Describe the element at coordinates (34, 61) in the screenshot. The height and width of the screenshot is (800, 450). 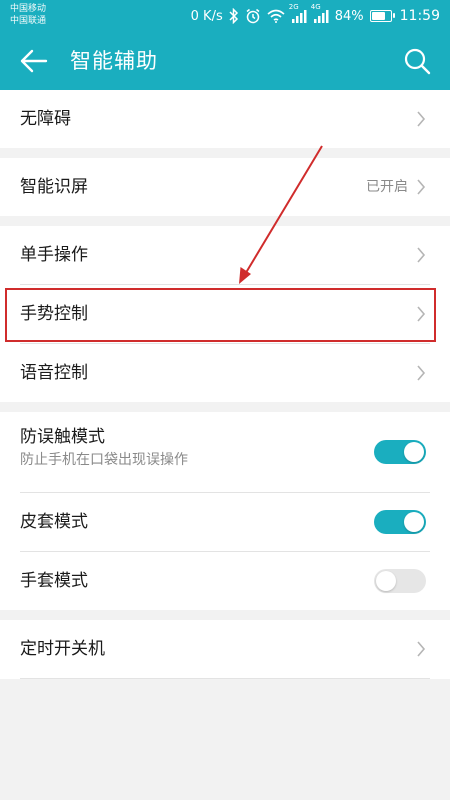
I see `back-arrow-icon` at that location.